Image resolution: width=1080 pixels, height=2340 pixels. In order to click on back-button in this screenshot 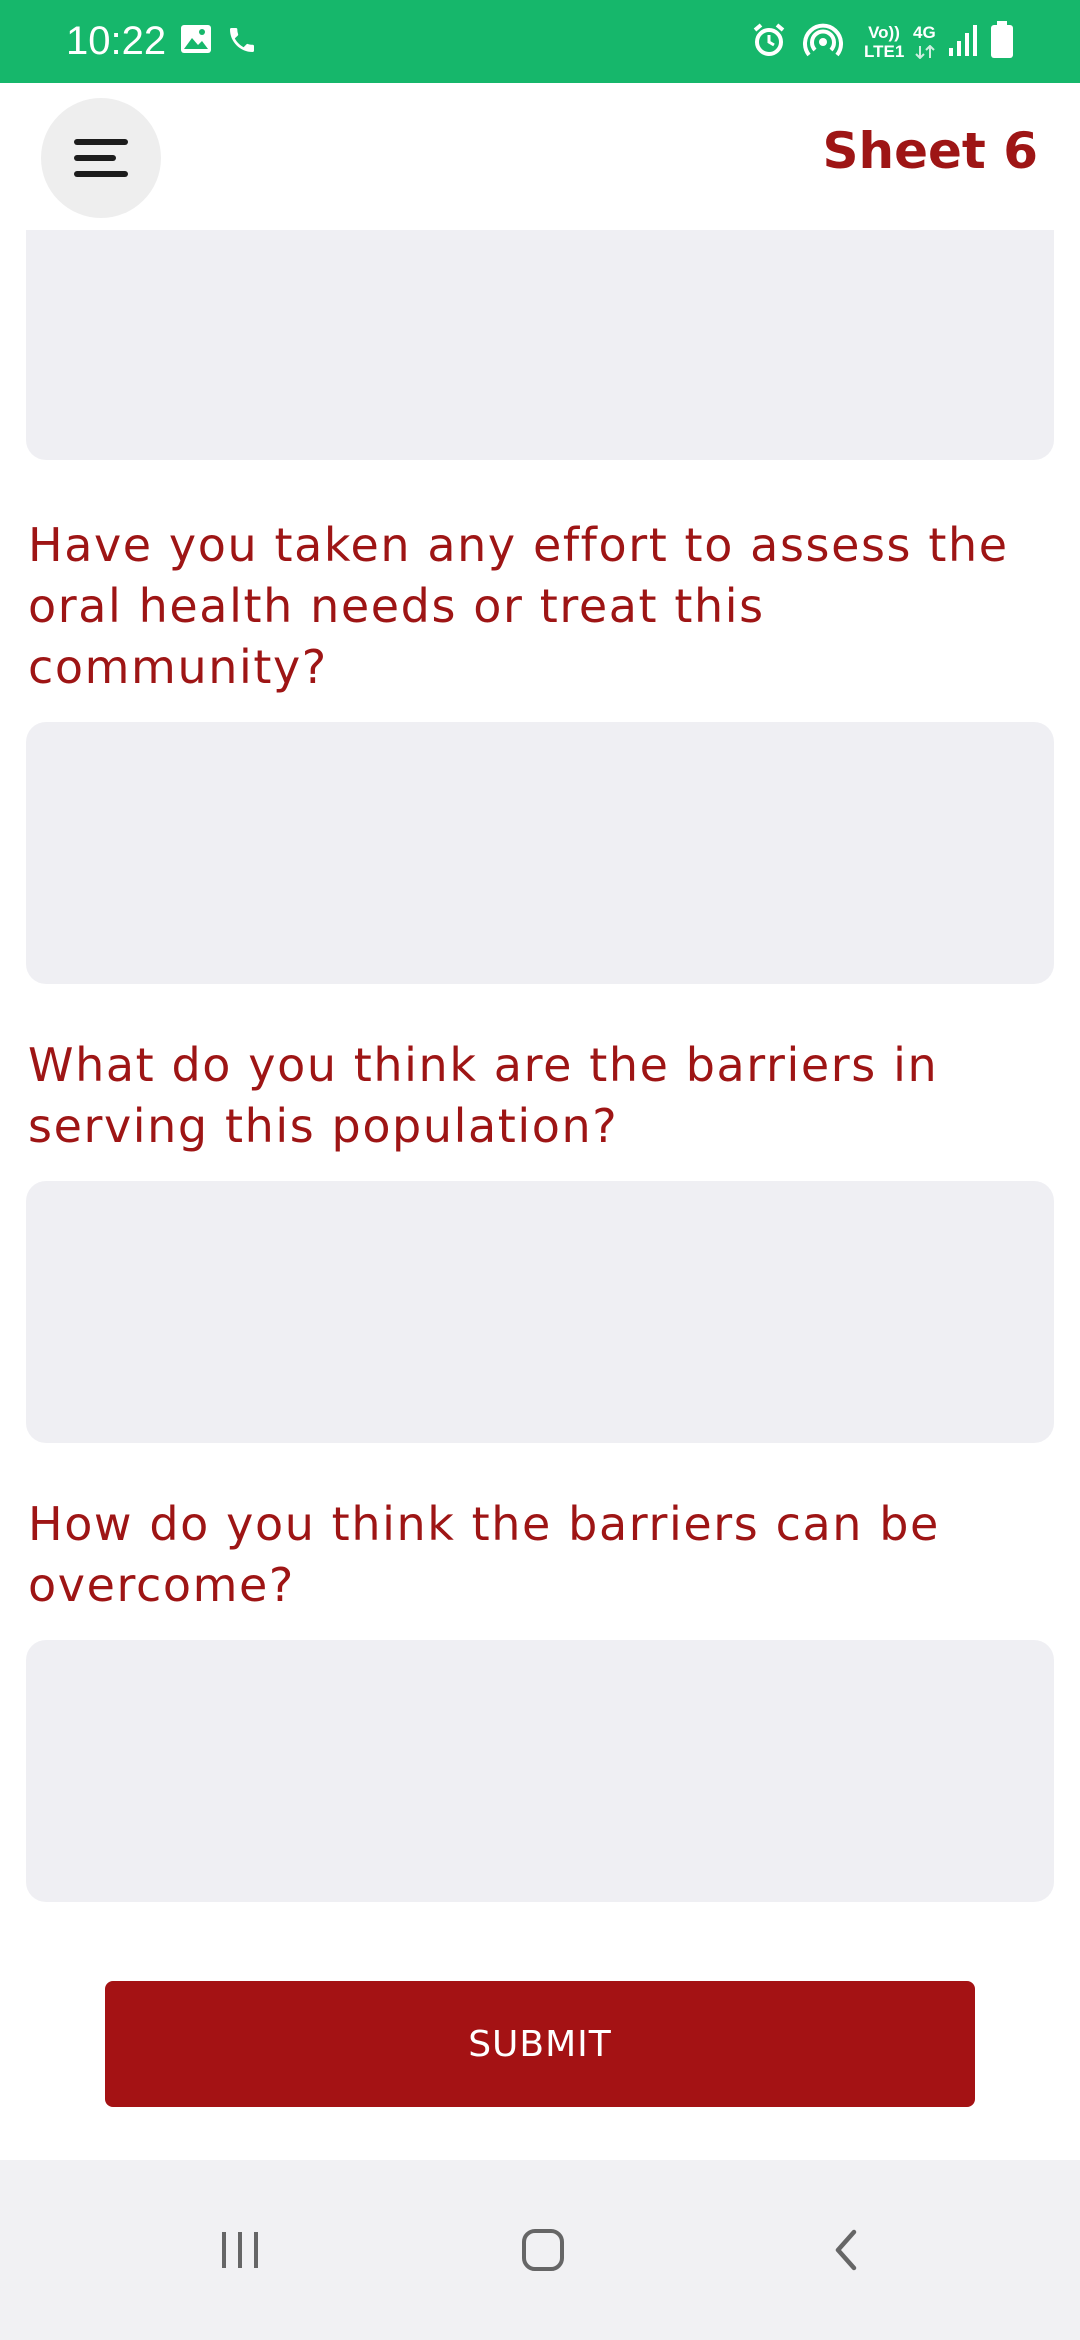, I will do `click(846, 2250)`.